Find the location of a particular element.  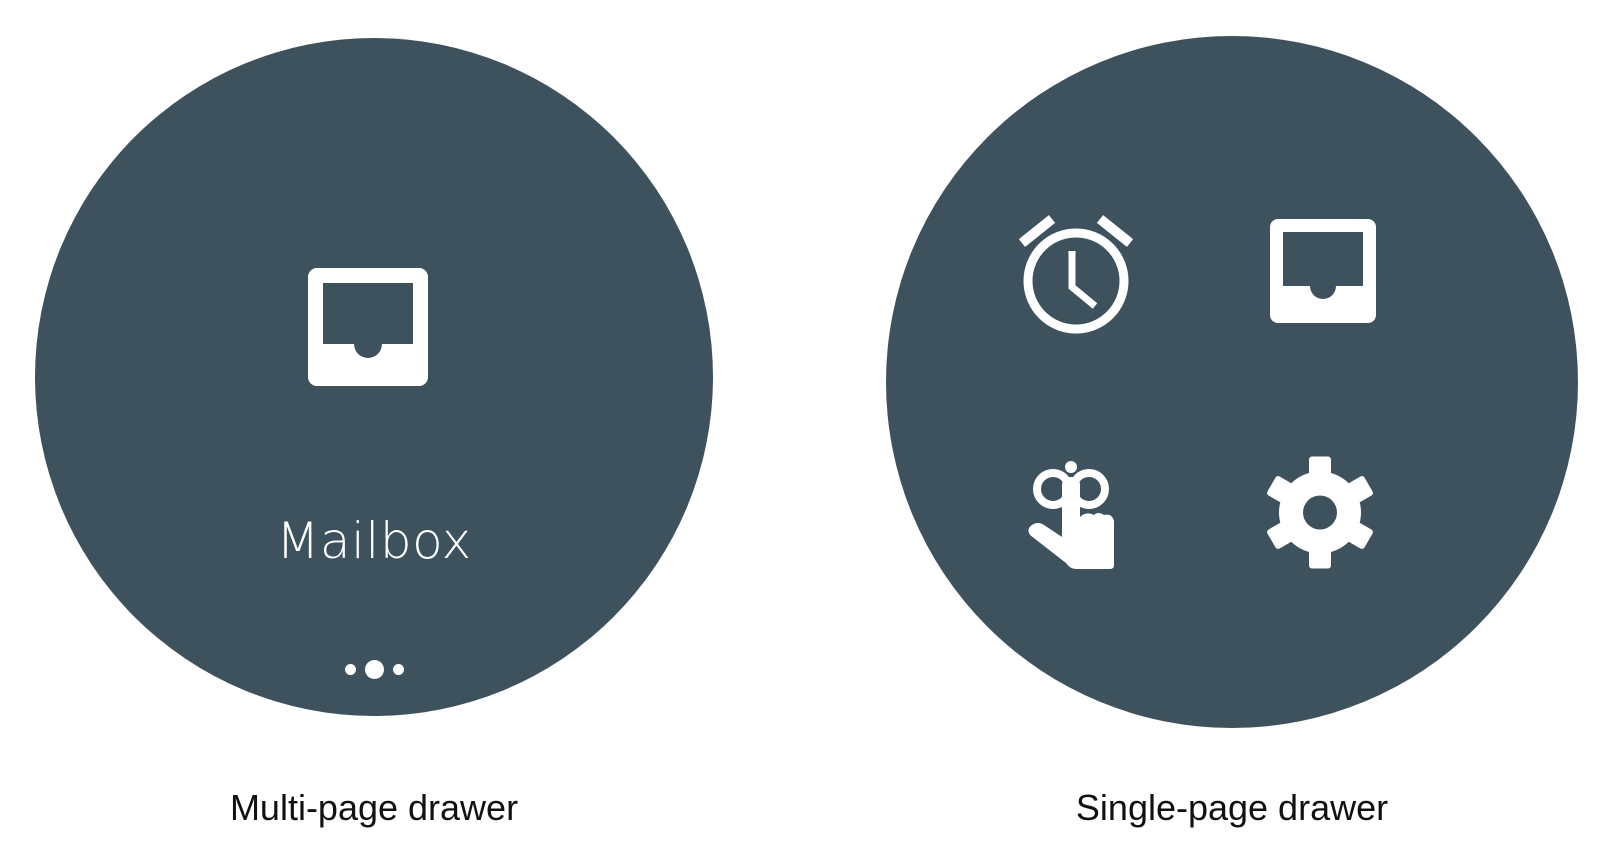

alarm-icon is located at coordinates (1076, 273).